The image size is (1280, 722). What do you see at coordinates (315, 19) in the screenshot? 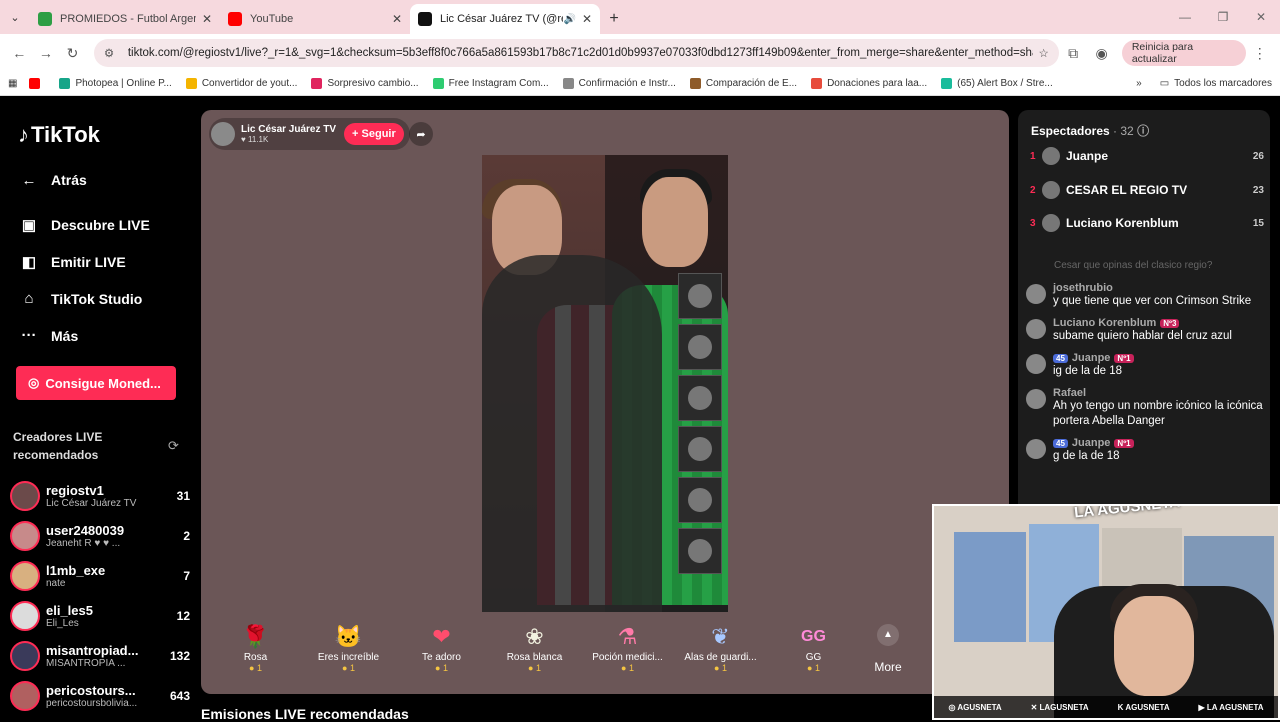
I see `tab-youtube: YouTube ✕` at bounding box center [315, 19].